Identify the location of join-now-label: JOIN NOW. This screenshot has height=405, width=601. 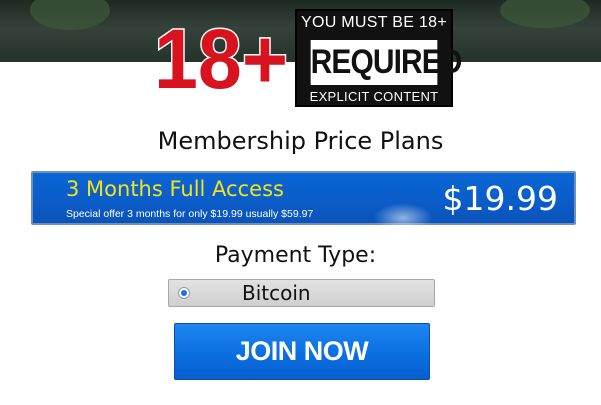
(302, 351).